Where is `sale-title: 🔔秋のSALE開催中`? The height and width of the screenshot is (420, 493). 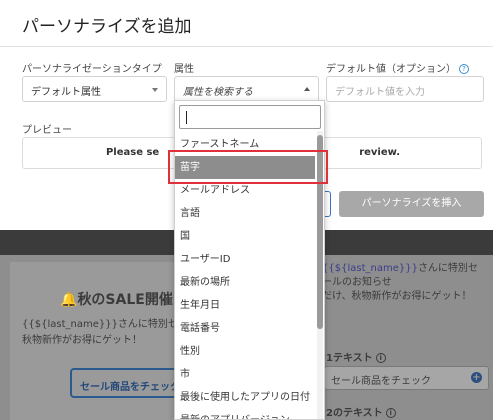 sale-title: 🔔秋のSALE開催中 is located at coordinates (123, 299).